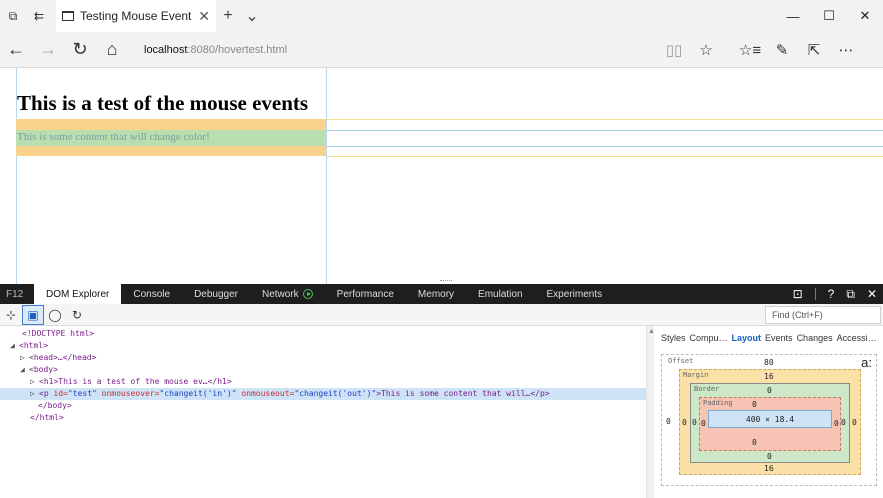 This screenshot has height=498, width=883. What do you see at coordinates (651, 331) in the screenshot?
I see `scroll-up-icon: ▲` at bounding box center [651, 331].